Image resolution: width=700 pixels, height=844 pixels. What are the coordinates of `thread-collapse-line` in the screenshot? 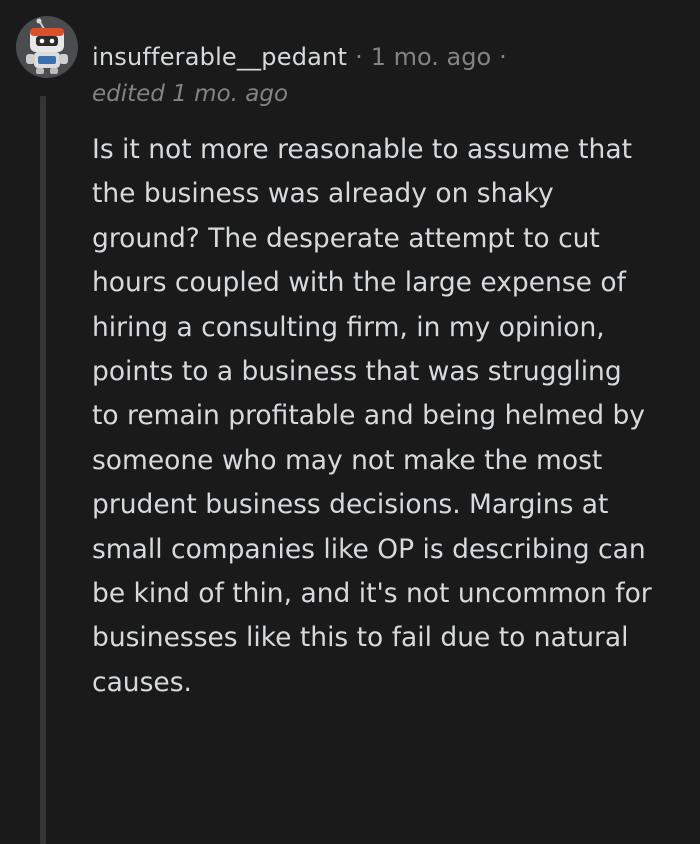 It's located at (43, 470).